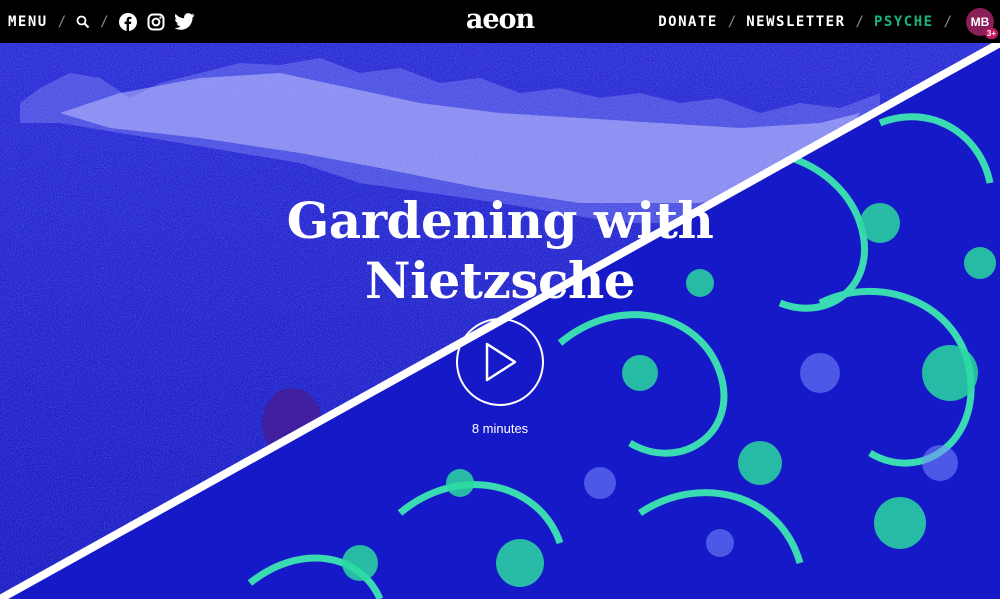 The image size is (1000, 599). What do you see at coordinates (500, 220) in the screenshot?
I see `title-line-1: Gardening with` at bounding box center [500, 220].